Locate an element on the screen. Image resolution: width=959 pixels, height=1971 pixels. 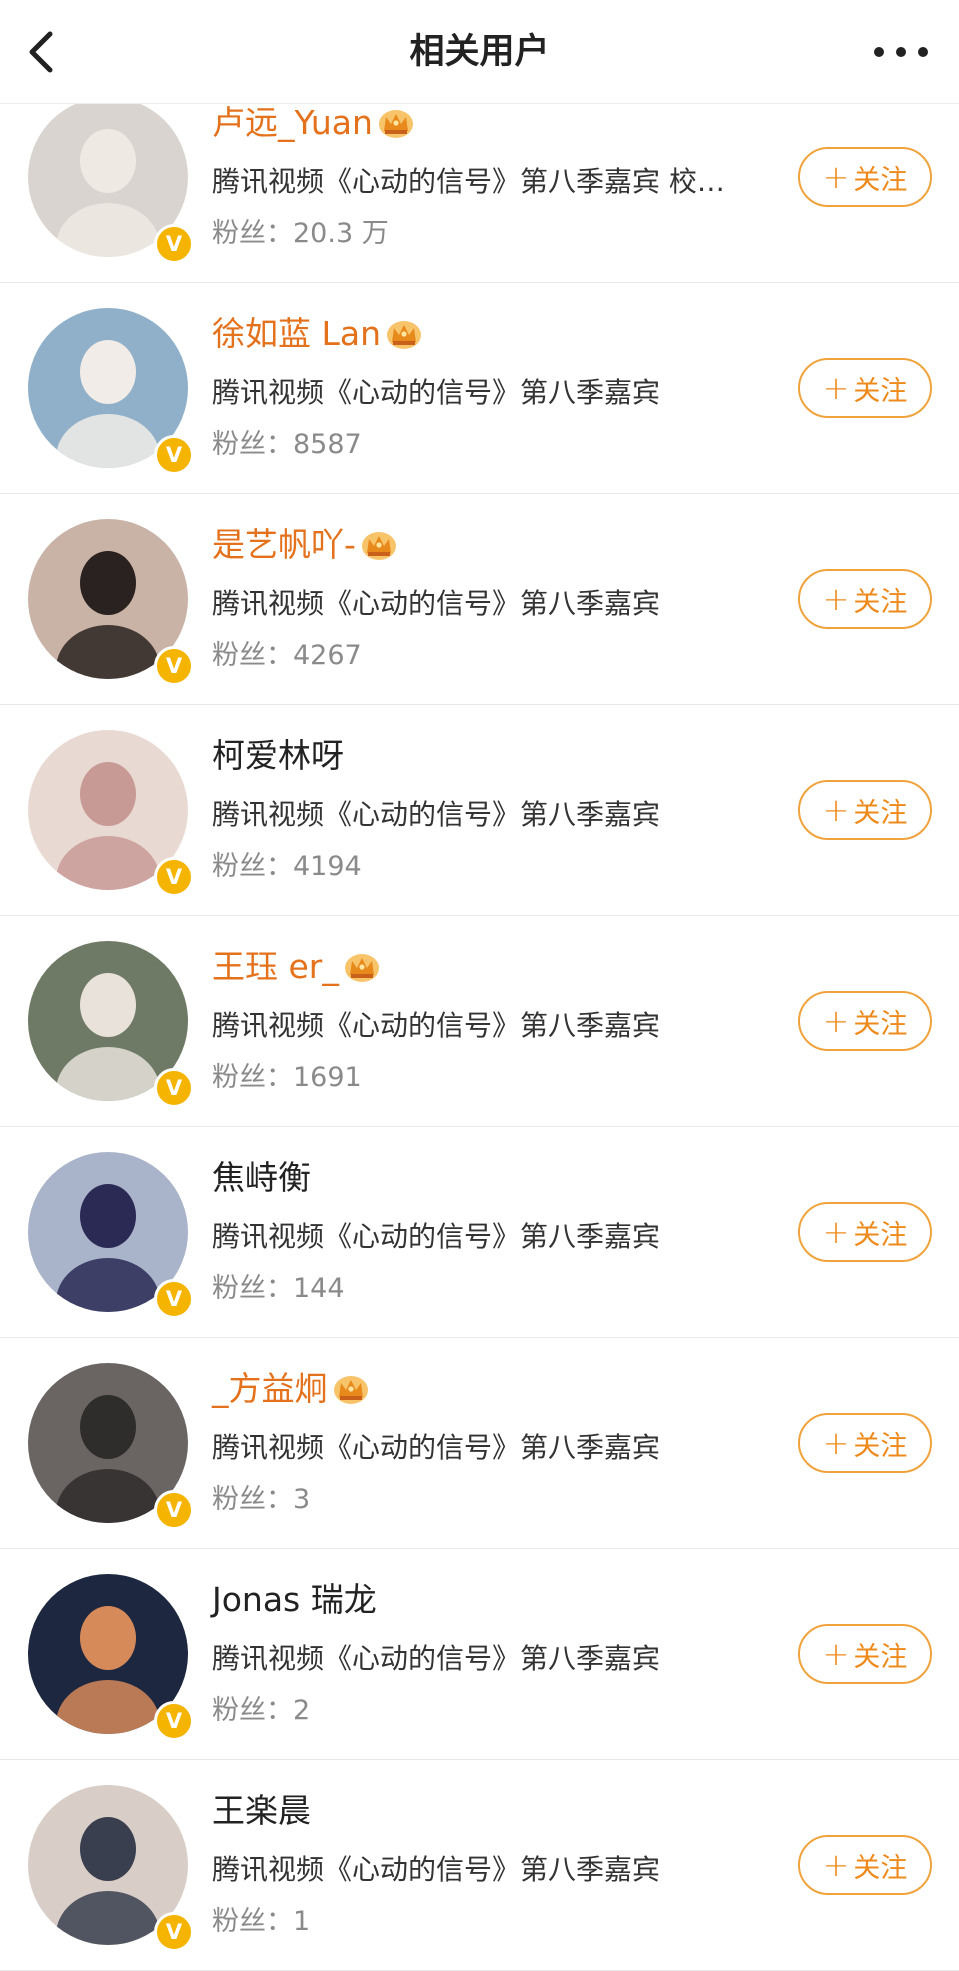
page-title: 相关用户 is located at coordinates (479, 52).